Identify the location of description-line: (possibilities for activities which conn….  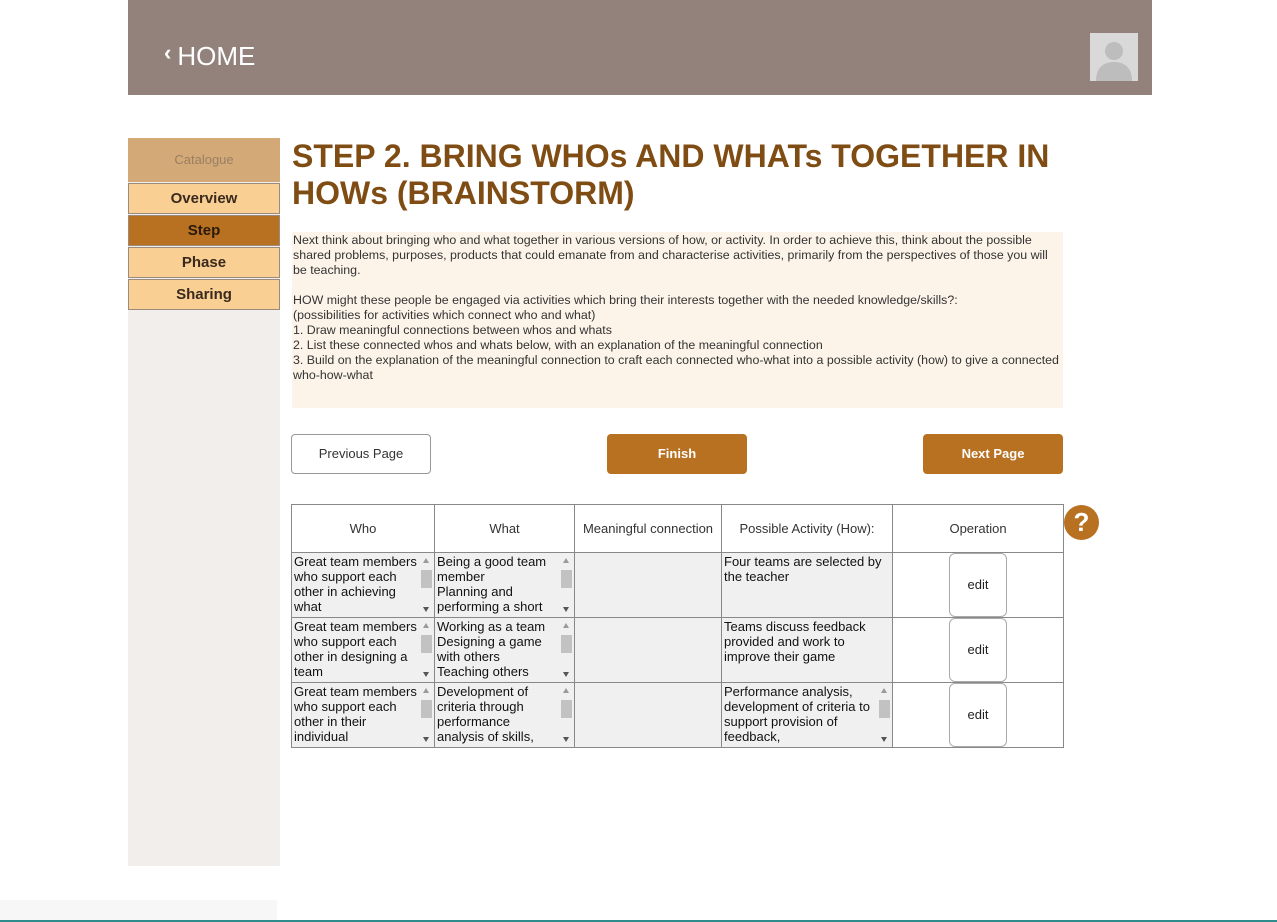
(444, 315).